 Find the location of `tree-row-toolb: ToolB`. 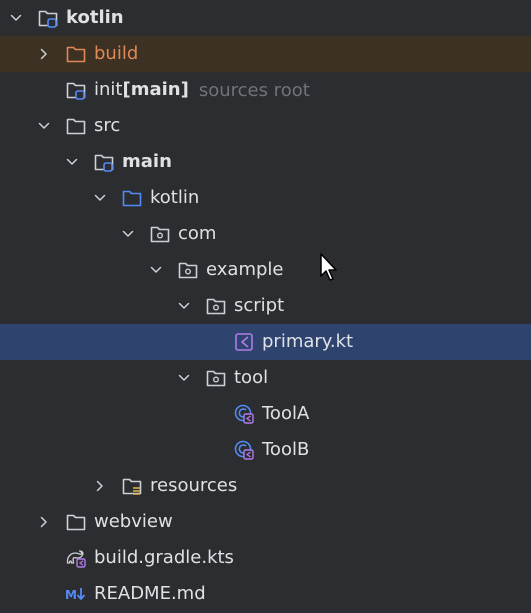

tree-row-toolb: ToolB is located at coordinates (265, 450).